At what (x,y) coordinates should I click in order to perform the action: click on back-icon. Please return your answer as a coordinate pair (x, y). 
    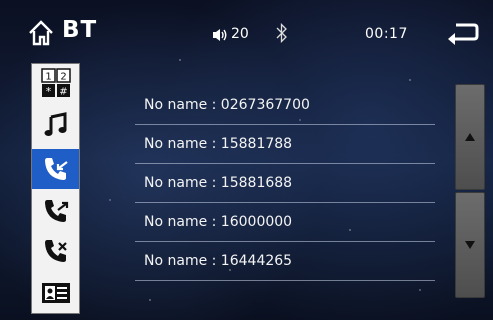
    Looking at the image, I should click on (463, 34).